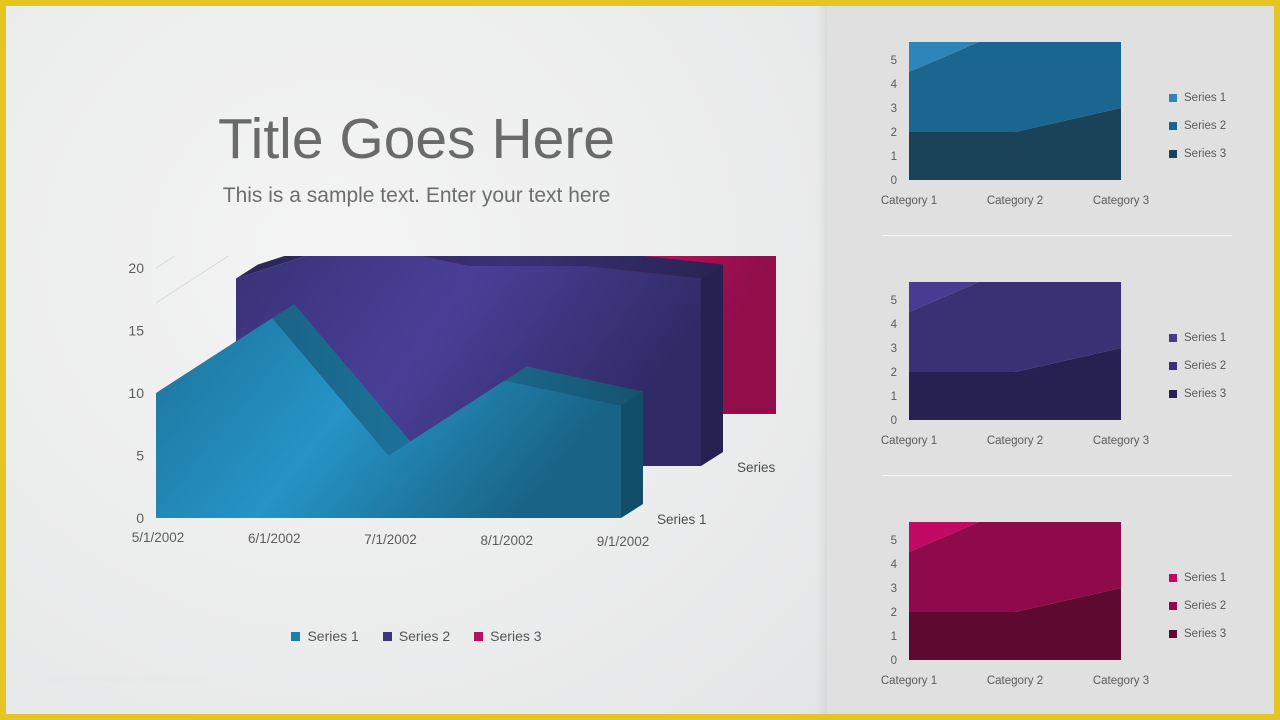  I want to click on mini-chart-blue-svg: 0 1 2 3 4 5 Category 1 Category 2 Category 3, so click(1015, 124).